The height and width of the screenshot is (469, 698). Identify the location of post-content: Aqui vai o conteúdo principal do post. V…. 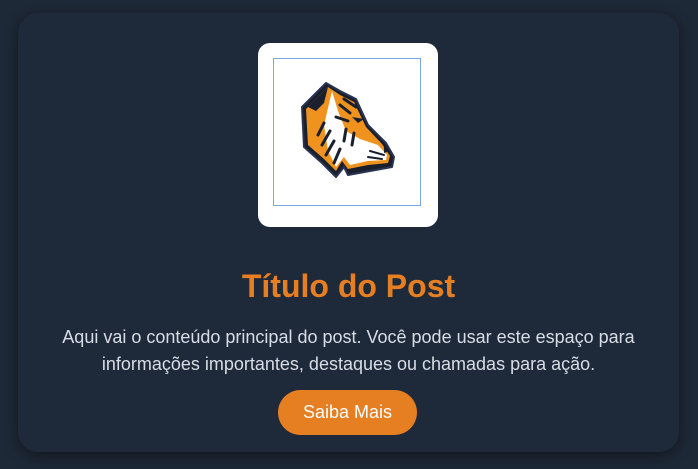
(348, 350).